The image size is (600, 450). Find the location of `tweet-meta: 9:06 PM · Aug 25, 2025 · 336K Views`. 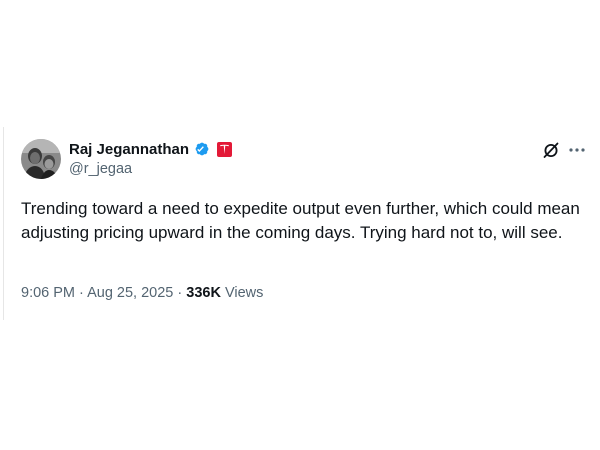

tweet-meta: 9:06 PM · Aug 25, 2025 · 336K Views is located at coordinates (142, 293).